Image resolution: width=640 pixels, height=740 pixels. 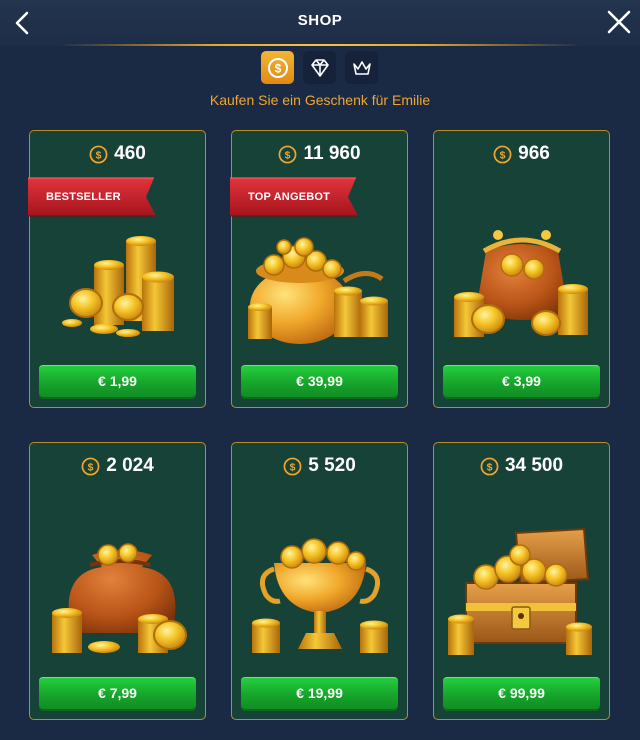 I want to click on buy-button: € 3,99, so click(x=521, y=381).